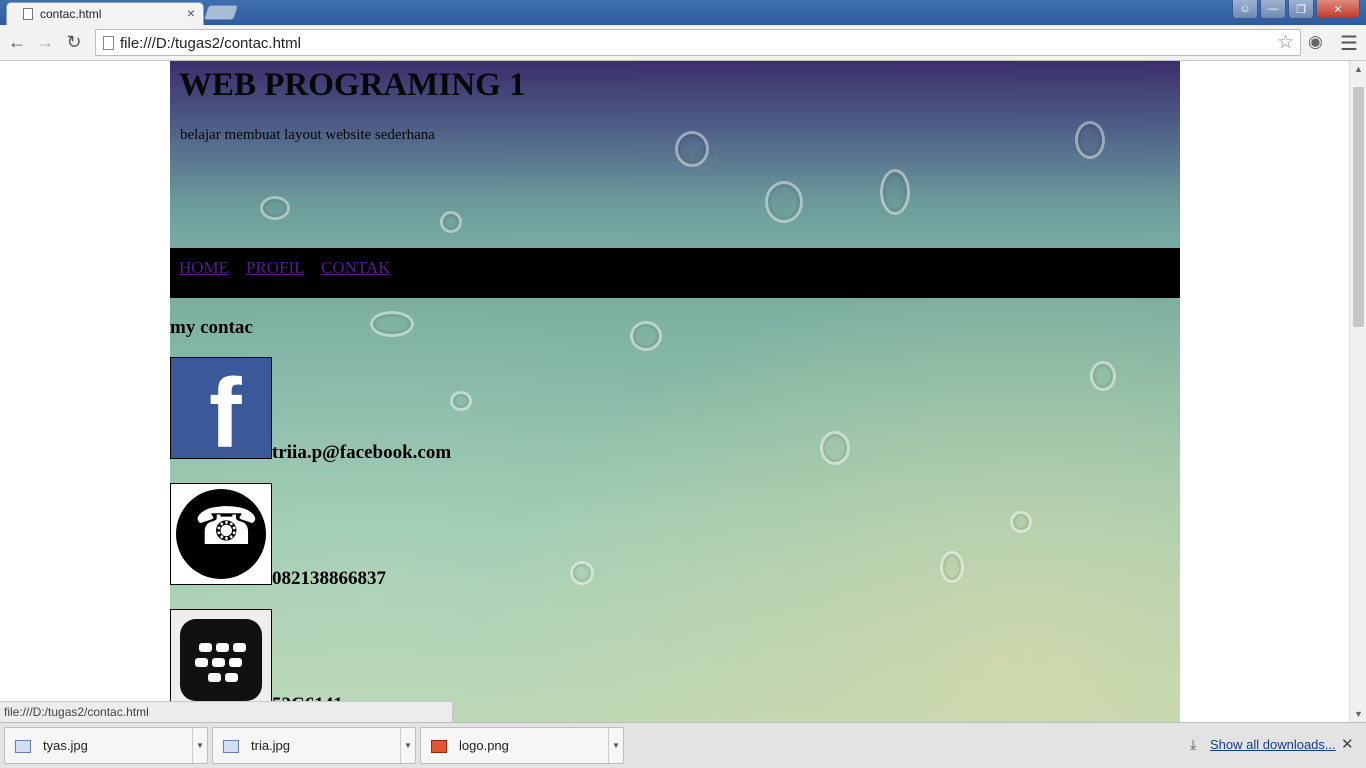  What do you see at coordinates (221, 408) in the screenshot?
I see `facebook-icon: f` at bounding box center [221, 408].